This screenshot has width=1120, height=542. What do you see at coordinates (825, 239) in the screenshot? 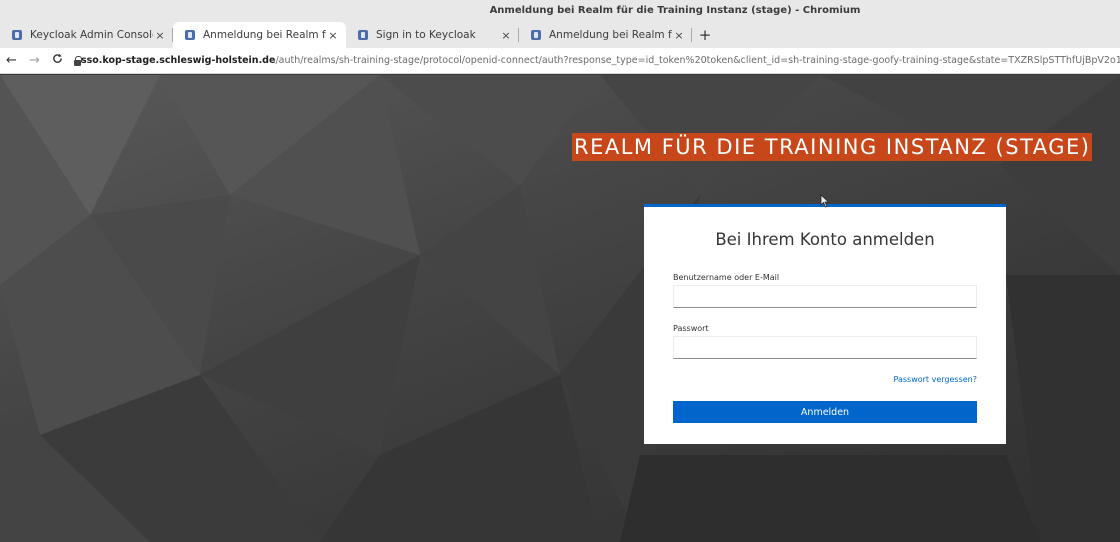
I see `login-heading: Bei Ihrem Konto anmelden` at bounding box center [825, 239].